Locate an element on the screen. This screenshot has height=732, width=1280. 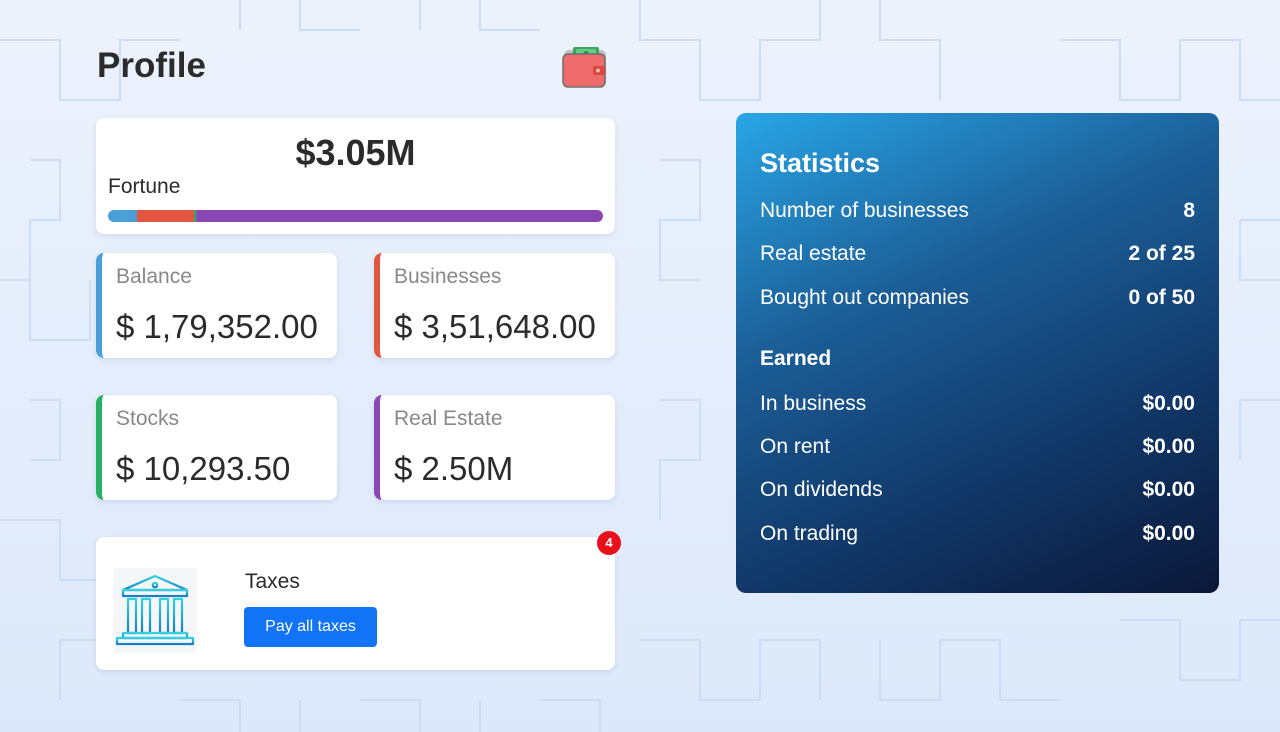
real-estate-value: $ 2.50M is located at coordinates (454, 468).